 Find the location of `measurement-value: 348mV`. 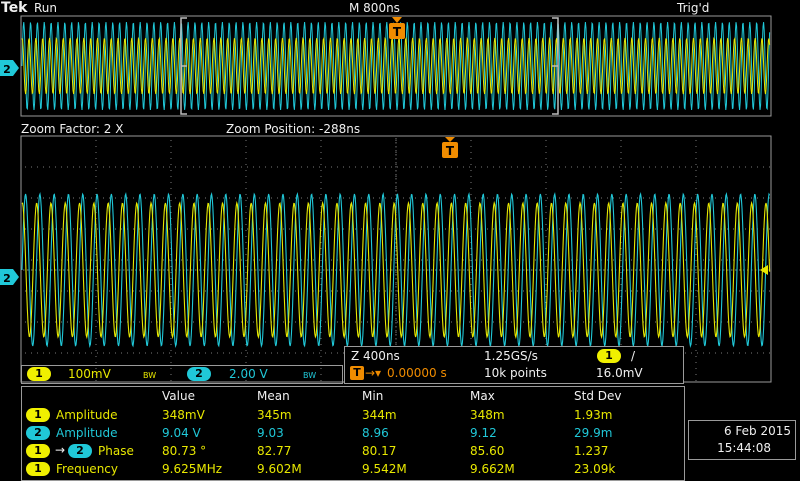

measurement-value: 348mV is located at coordinates (183, 415).